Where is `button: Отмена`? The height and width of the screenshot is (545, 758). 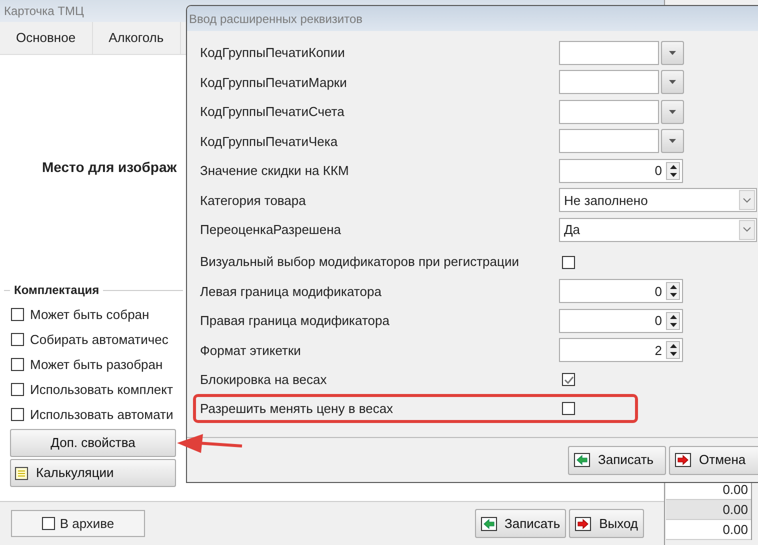 button: Отмена is located at coordinates (713, 460).